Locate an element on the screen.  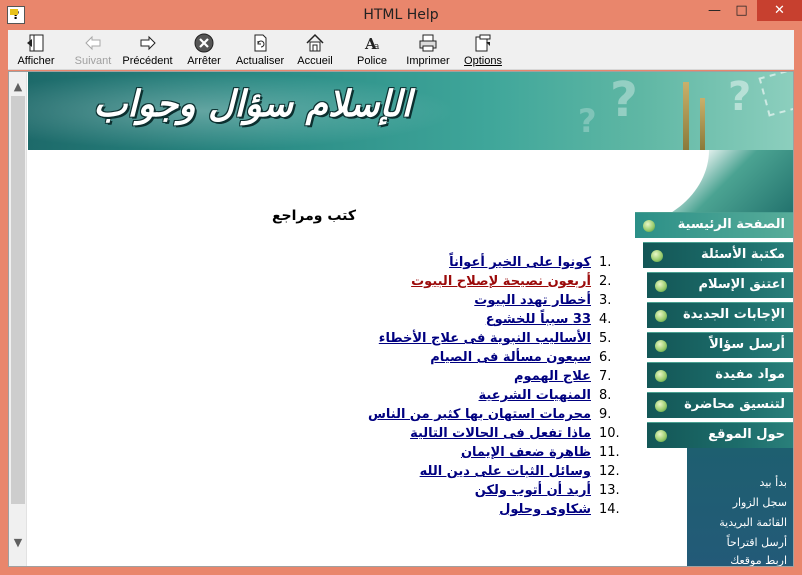
book-link: الأساليب النبوية فى علاج الأخطاء is located at coordinates (485, 338).